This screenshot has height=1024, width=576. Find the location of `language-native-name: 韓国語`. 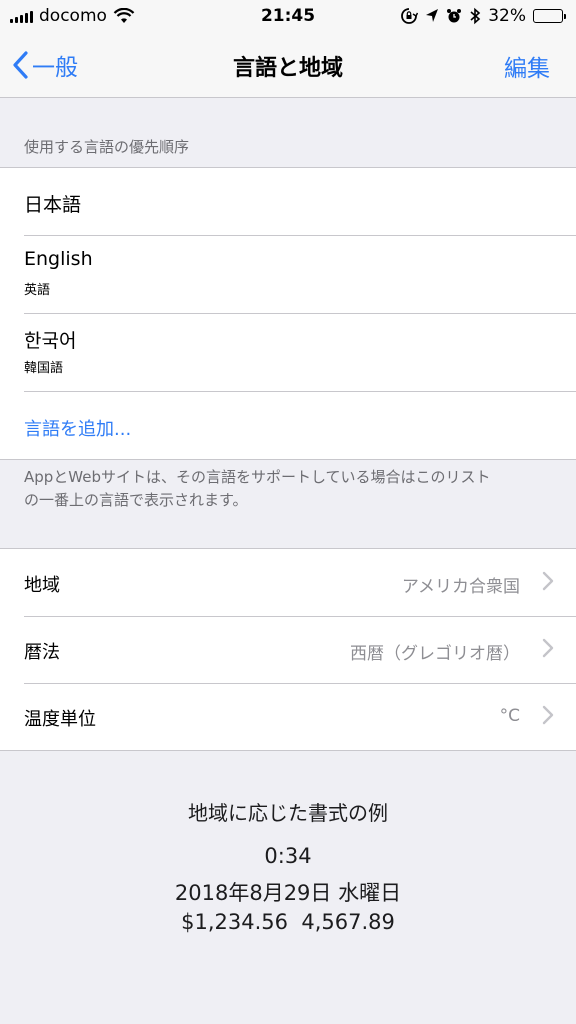

language-native-name: 韓国語 is located at coordinates (44, 368).